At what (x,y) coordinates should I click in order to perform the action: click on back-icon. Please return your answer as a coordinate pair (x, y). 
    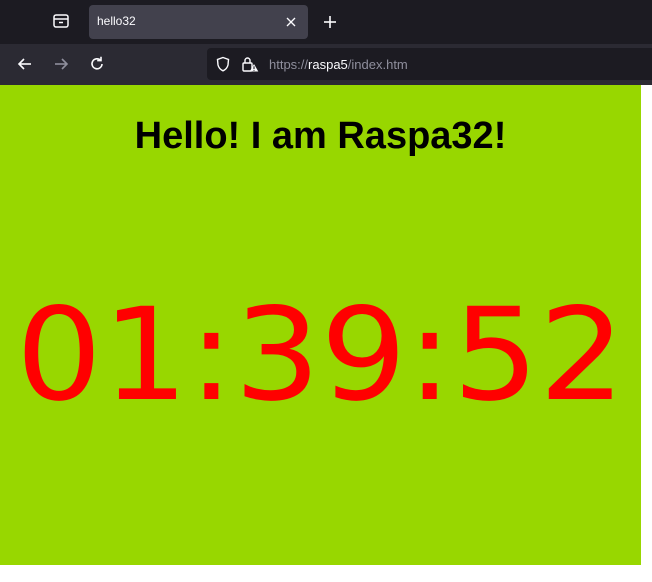
    Looking at the image, I should click on (25, 64).